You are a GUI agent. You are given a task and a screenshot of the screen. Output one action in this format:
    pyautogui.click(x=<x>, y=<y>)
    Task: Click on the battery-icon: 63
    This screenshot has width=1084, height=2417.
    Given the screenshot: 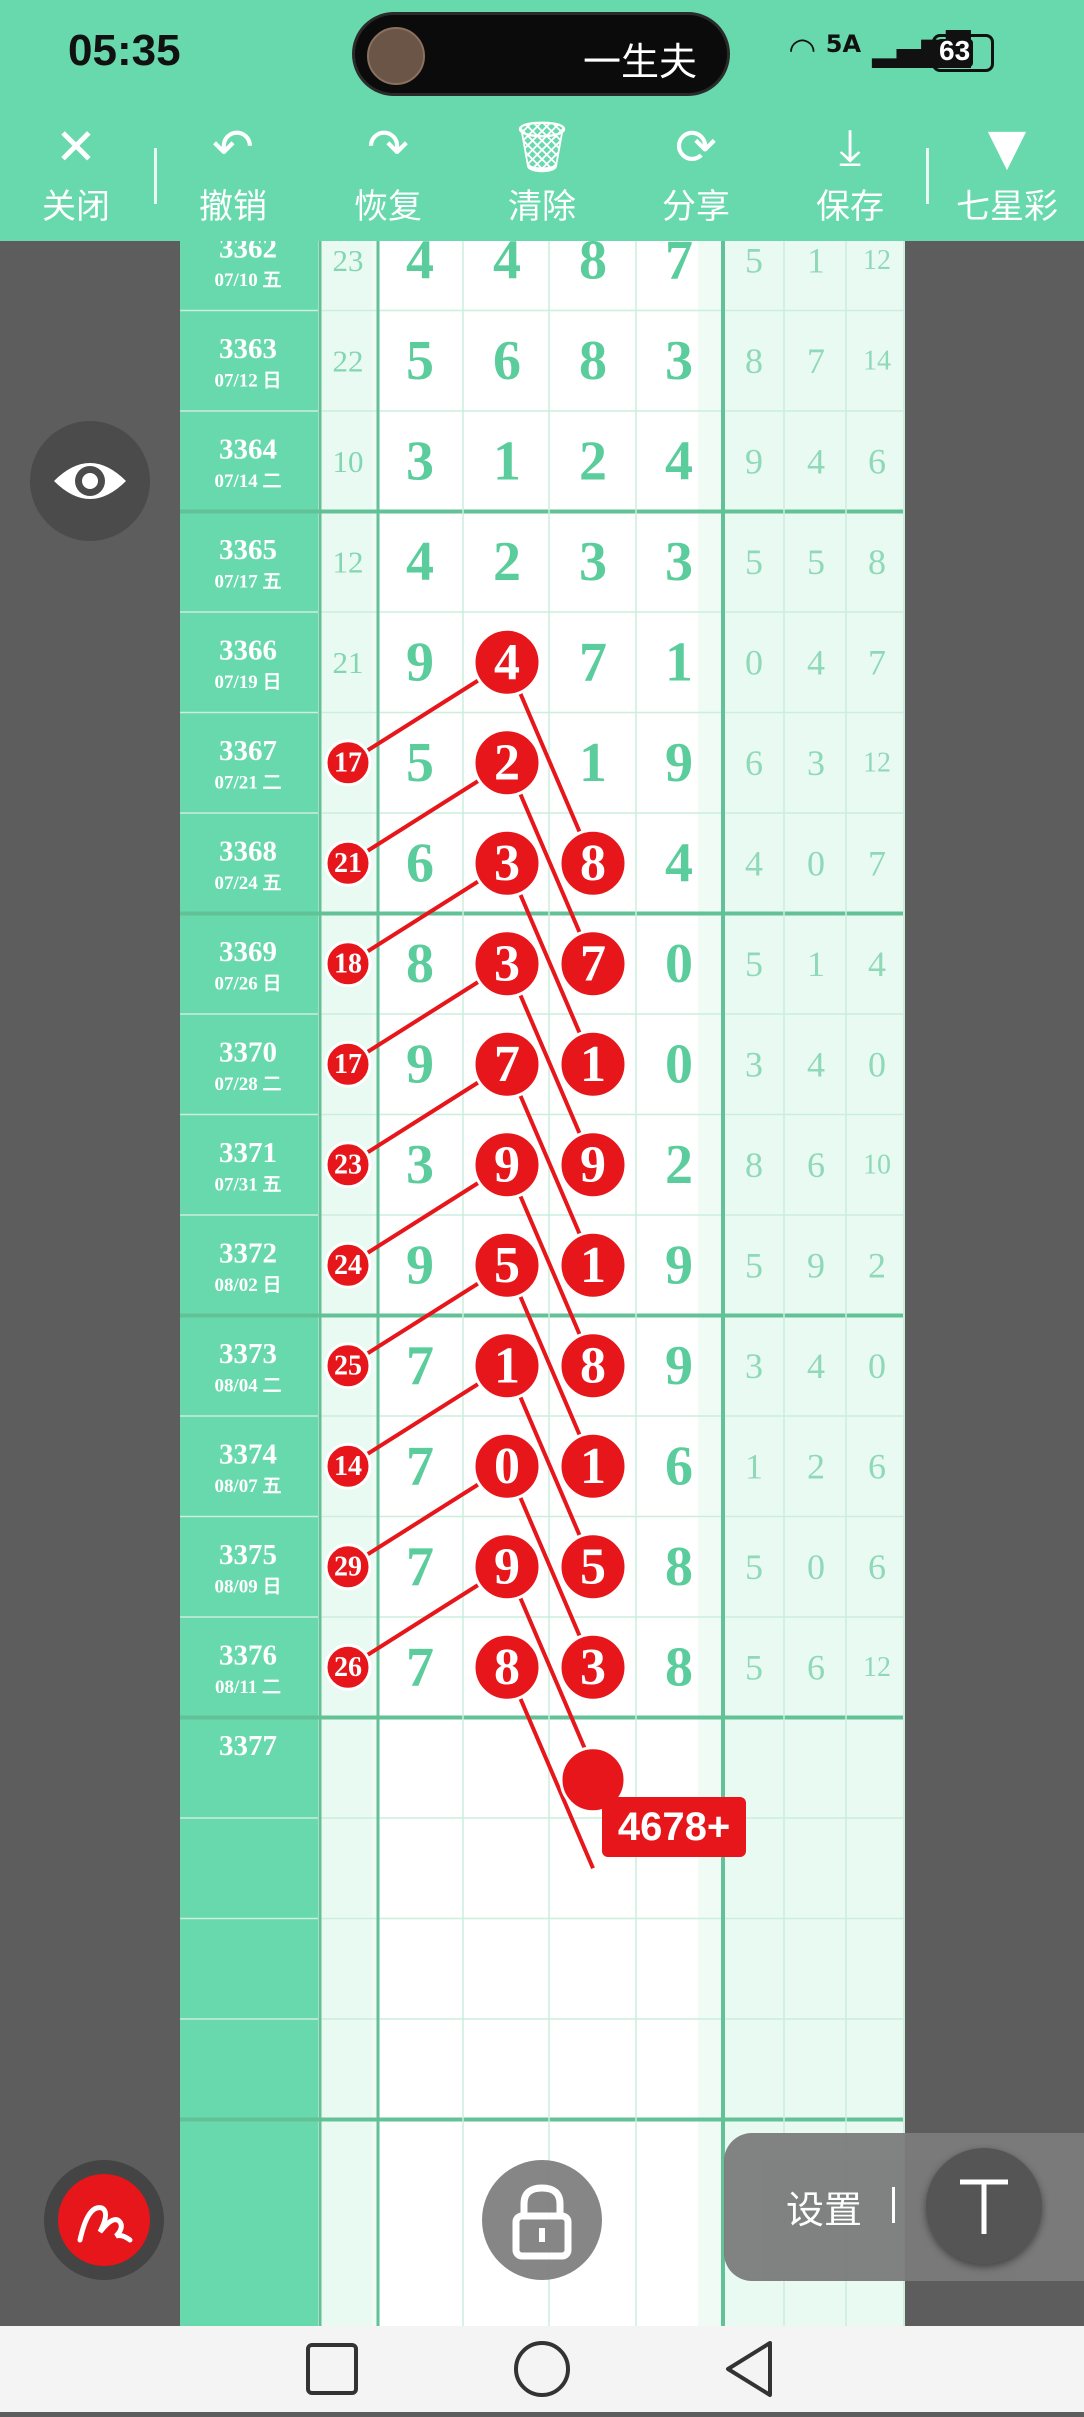 What is the action you would take?
    pyautogui.click(x=963, y=53)
    